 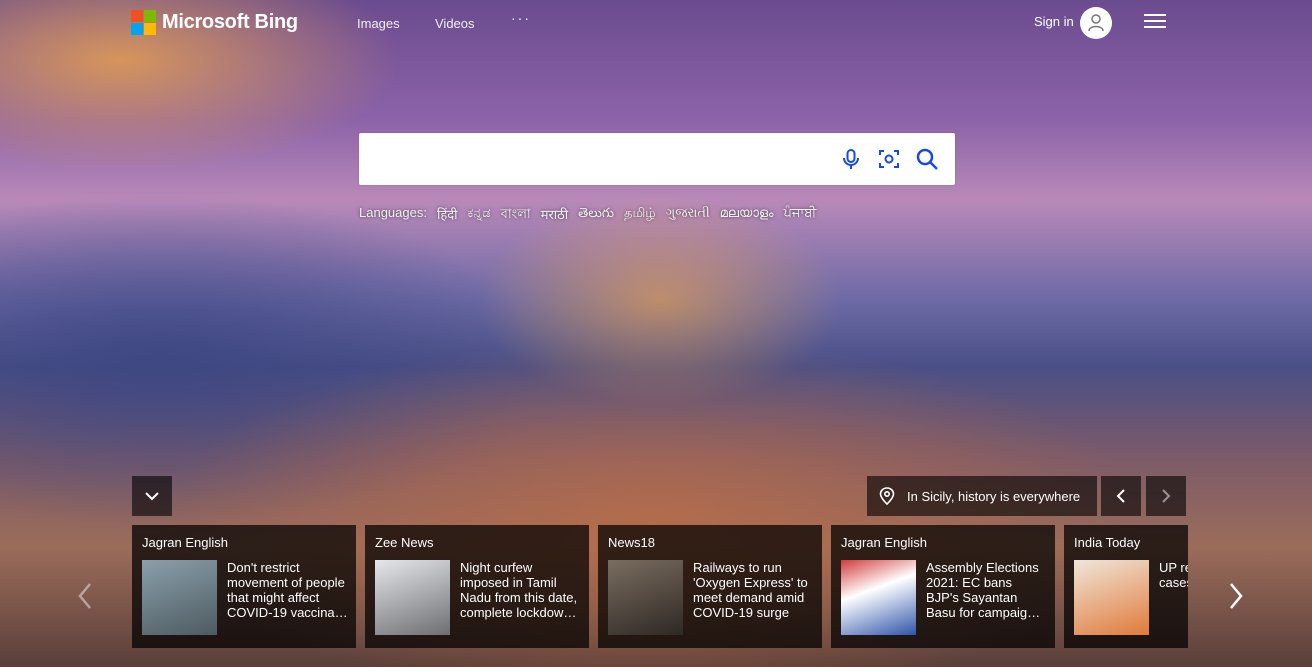 What do you see at coordinates (688, 215) in the screenshot?
I see `language-link: ગુજરાતી` at bounding box center [688, 215].